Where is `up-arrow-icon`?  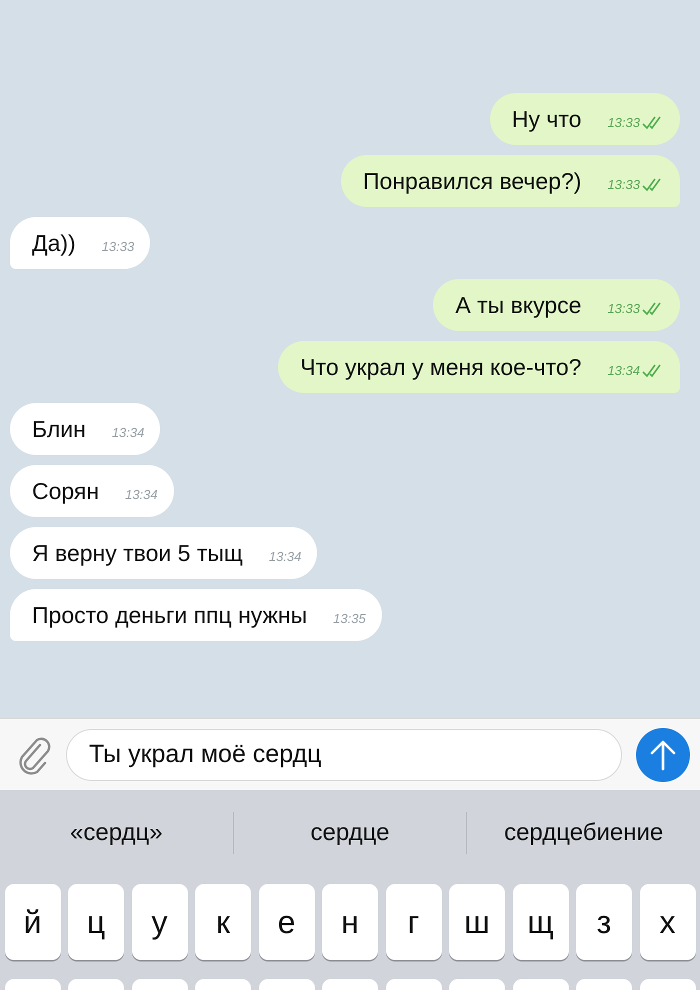 up-arrow-icon is located at coordinates (663, 754).